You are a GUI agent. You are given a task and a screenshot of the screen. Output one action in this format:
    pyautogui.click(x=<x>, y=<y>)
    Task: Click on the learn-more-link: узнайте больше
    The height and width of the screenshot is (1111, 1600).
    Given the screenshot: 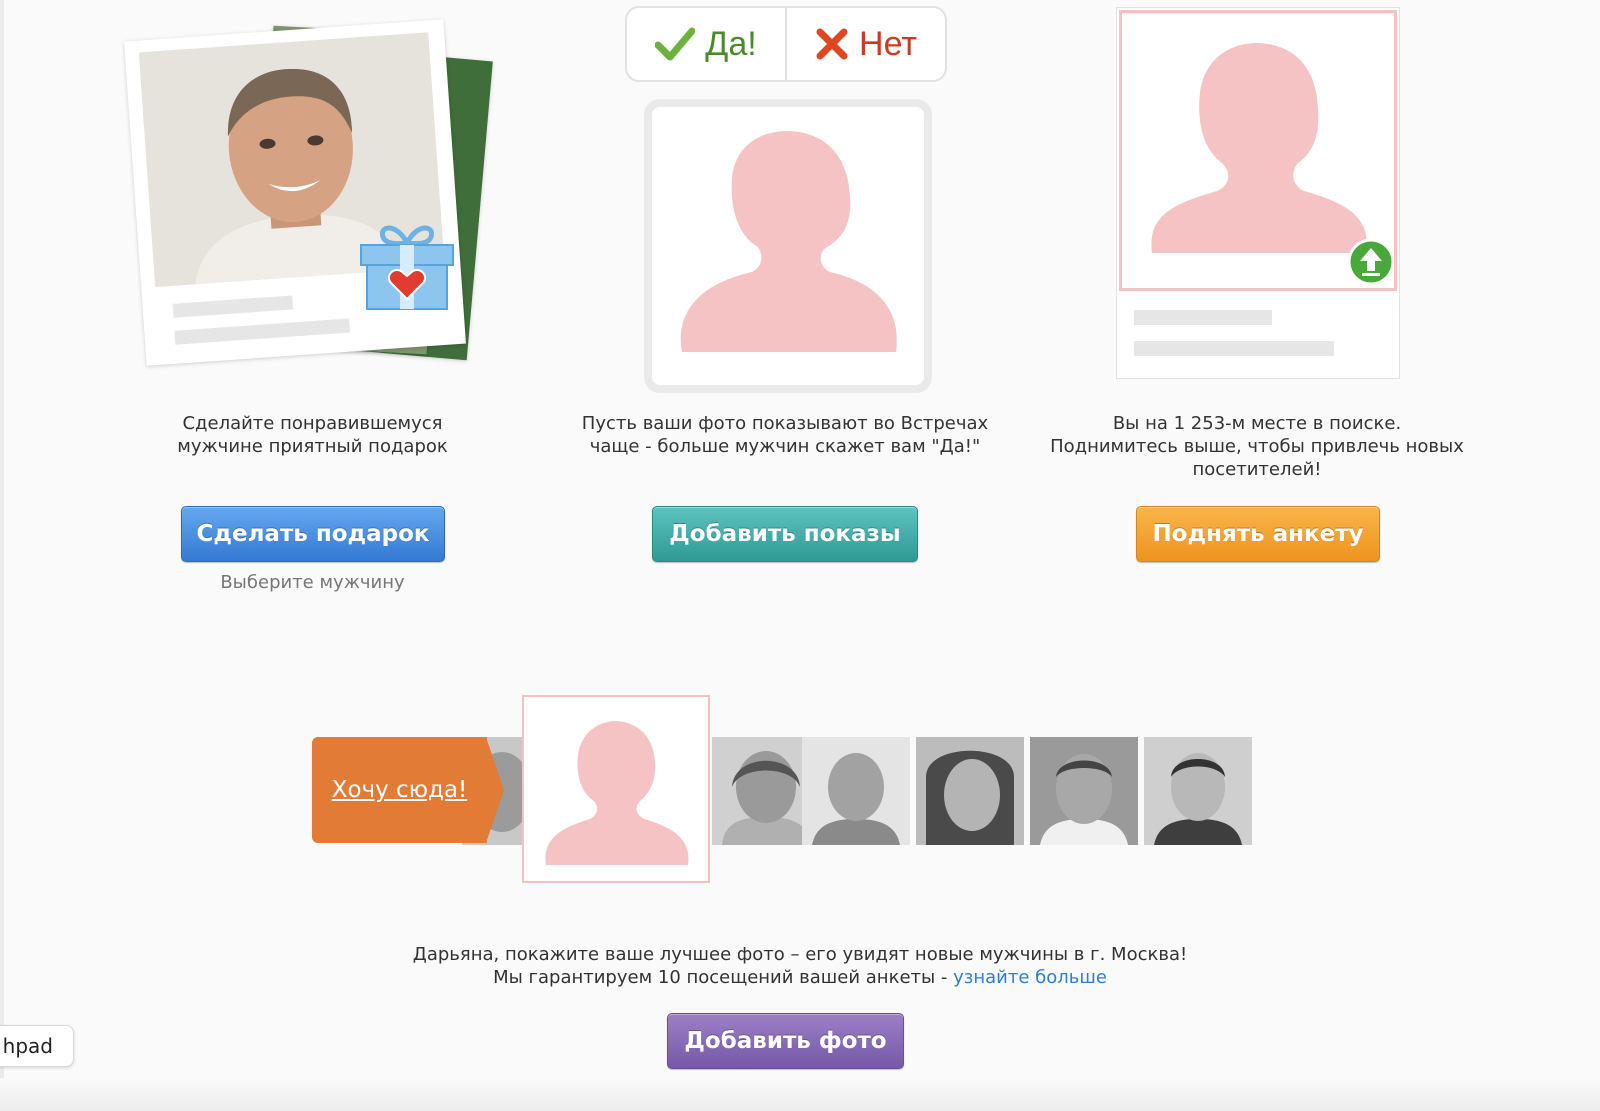 What is the action you would take?
    pyautogui.click(x=1030, y=977)
    